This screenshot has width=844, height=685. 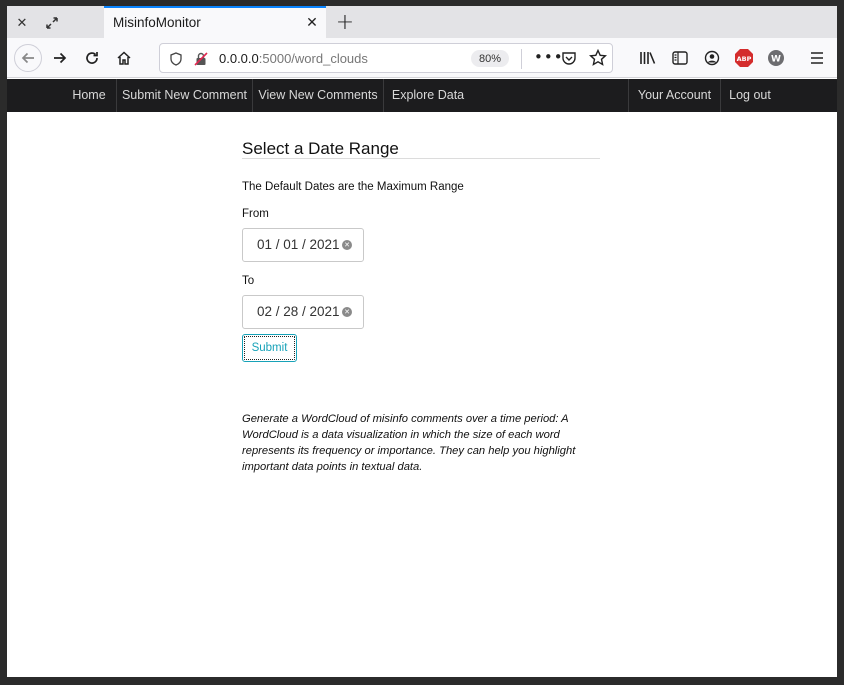 I want to click on extension-w-icon: W, so click(x=776, y=58).